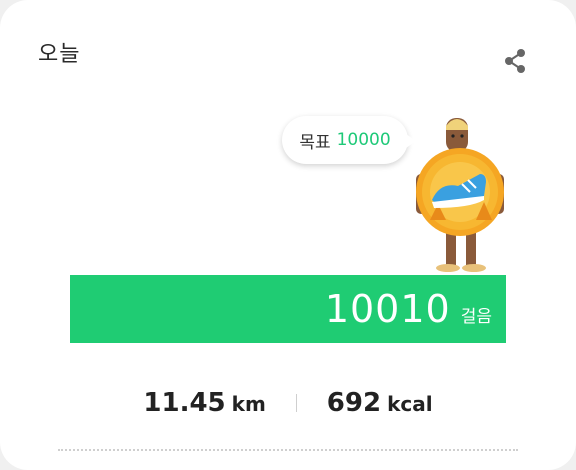  I want to click on steps-count: 10010, so click(387, 309).